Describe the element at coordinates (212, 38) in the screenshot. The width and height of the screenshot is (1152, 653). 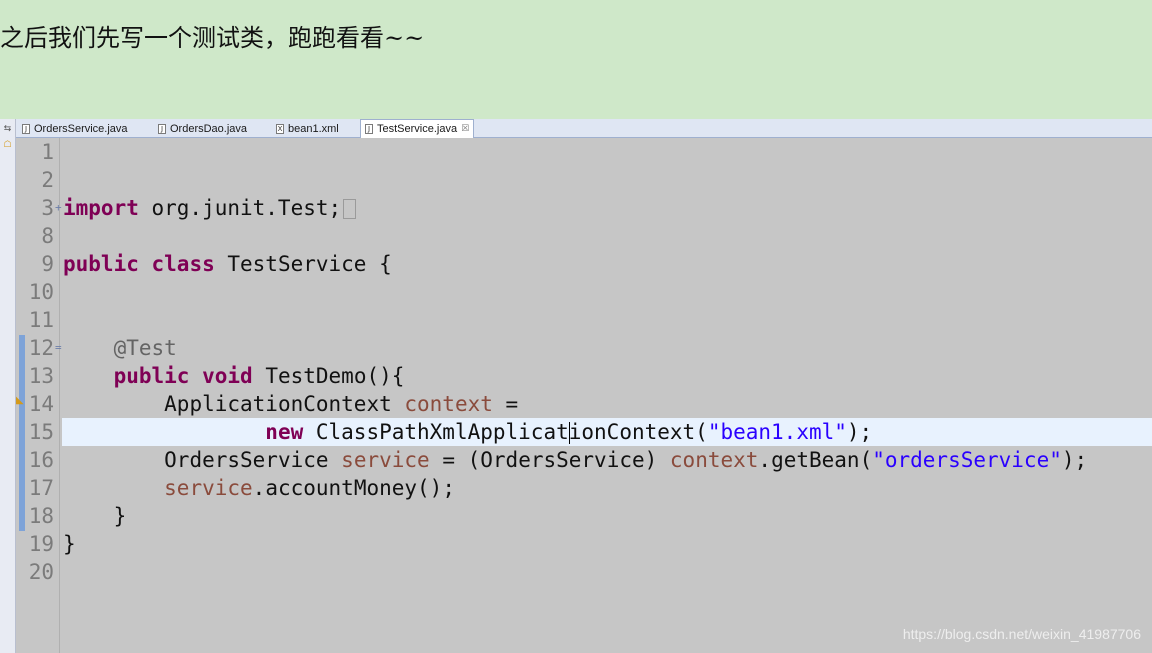
I see `intro-text: 之后我们先写一个测试类，跑跑看看~~` at that location.